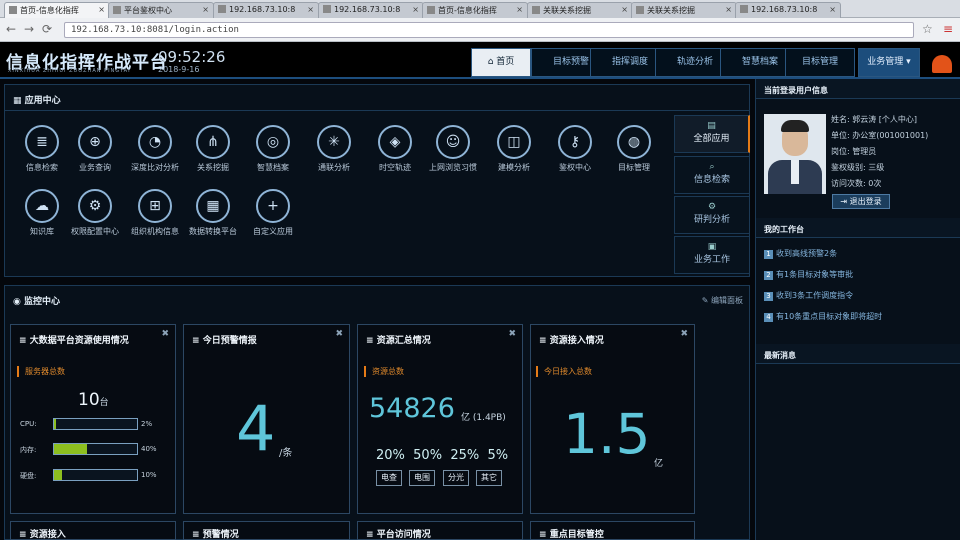 Image resolution: width=960 pixels, height=540 pixels. Describe the element at coordinates (95, 142) in the screenshot. I see `business-query-icon: ⊕` at that location.